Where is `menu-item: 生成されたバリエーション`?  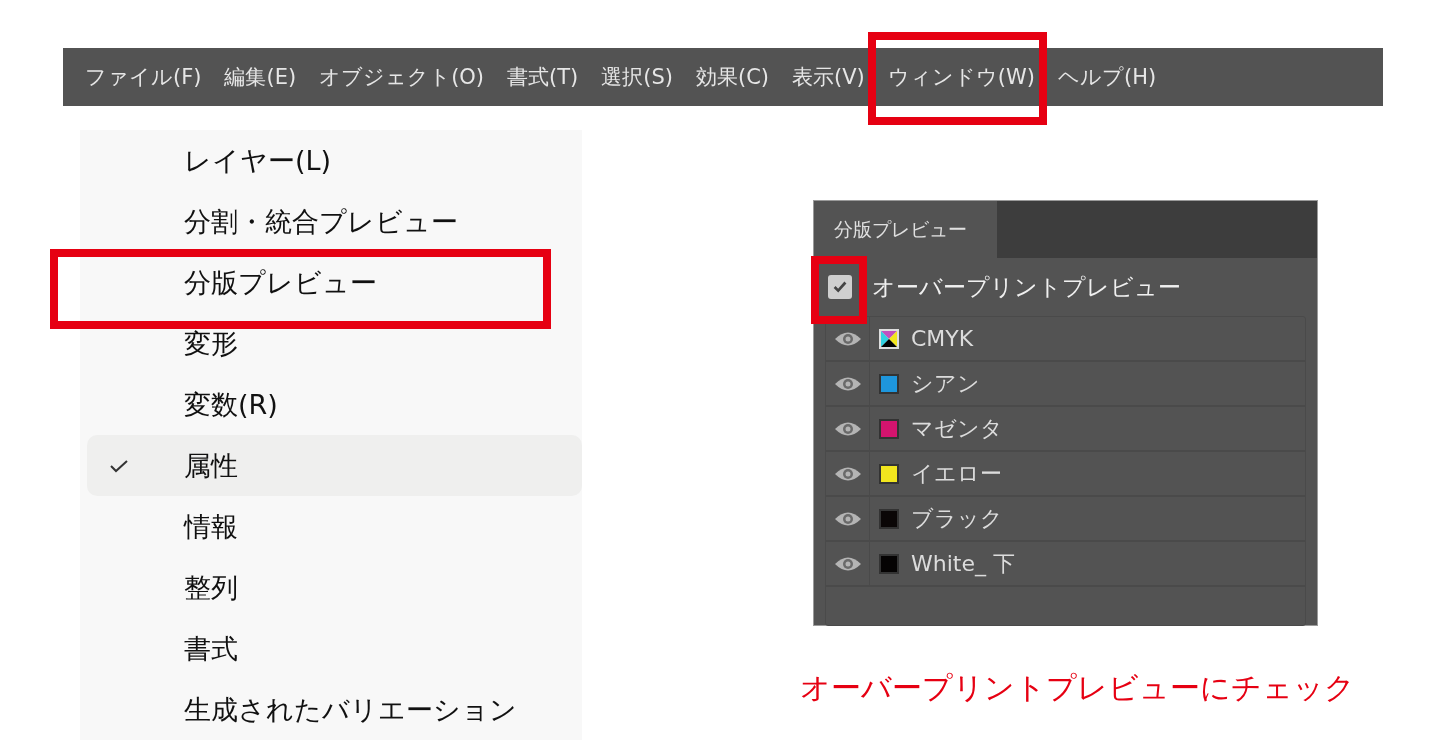 menu-item: 生成されたバリエーション is located at coordinates (334, 709).